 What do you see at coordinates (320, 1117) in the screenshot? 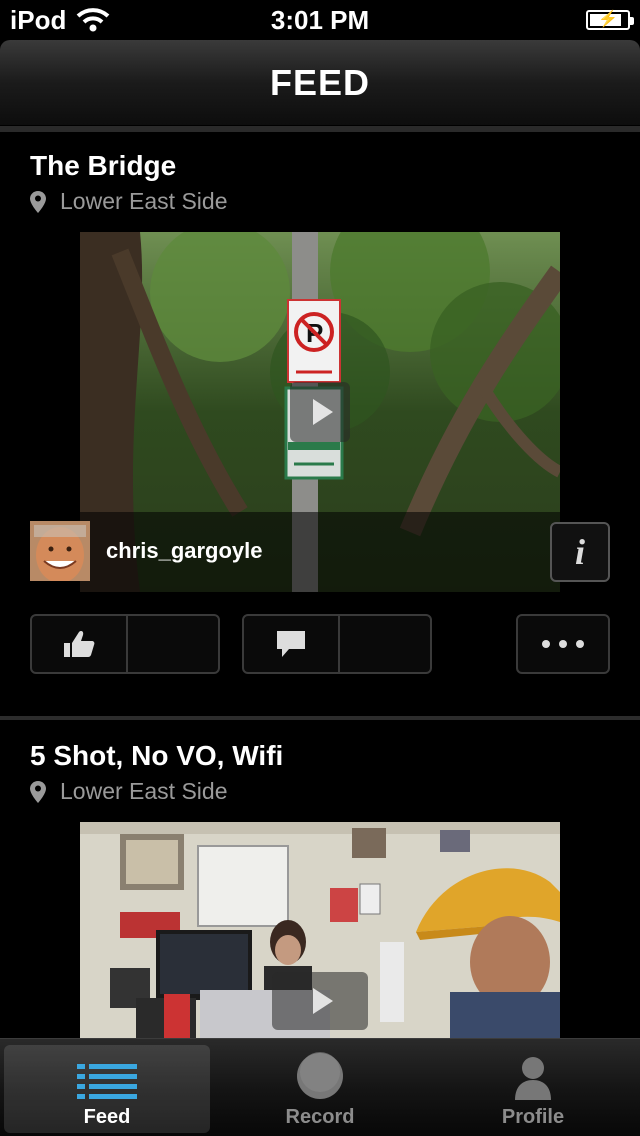
I see `tab-label: Record` at bounding box center [320, 1117].